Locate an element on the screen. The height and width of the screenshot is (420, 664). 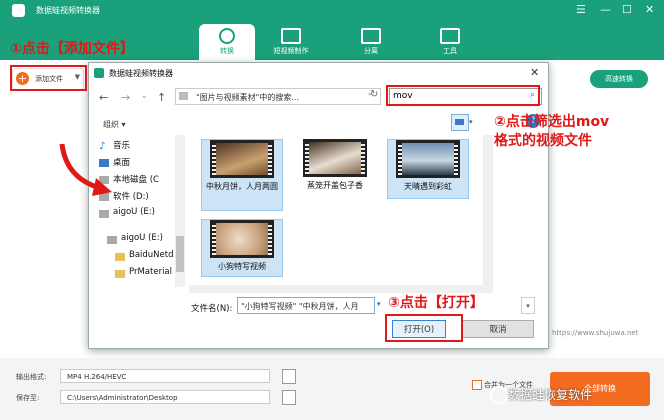
tab-label: 工具 is located at coordinates (450, 51).